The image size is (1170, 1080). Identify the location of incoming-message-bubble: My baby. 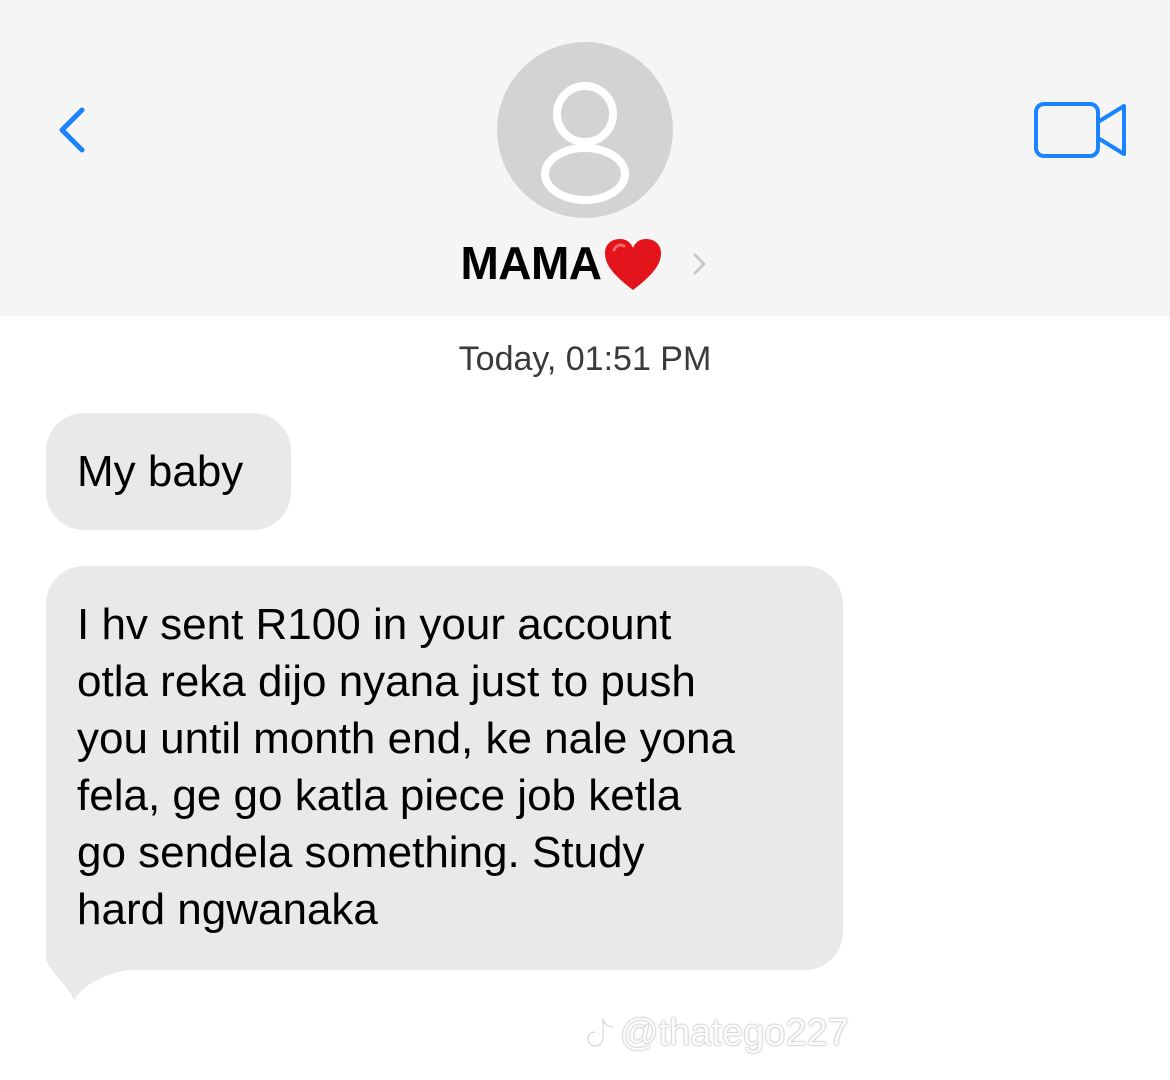
(168, 471).